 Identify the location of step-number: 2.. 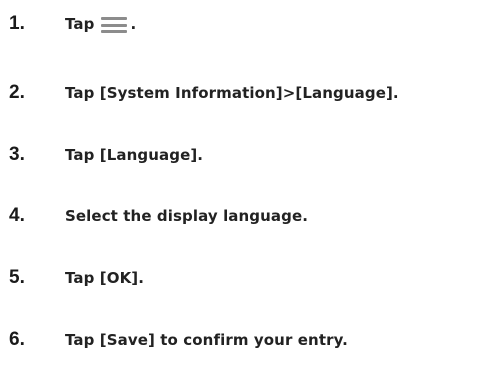
(17, 92).